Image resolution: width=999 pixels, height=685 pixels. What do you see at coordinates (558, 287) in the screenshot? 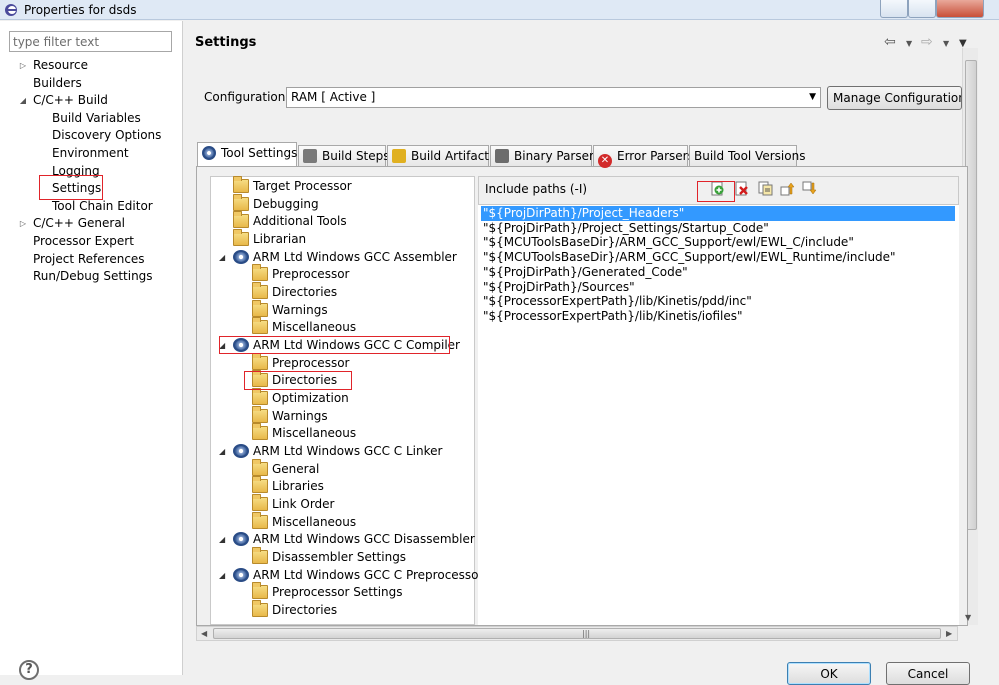
I see `include-path-item: "${ProjDirPath}/Sources"` at bounding box center [558, 287].